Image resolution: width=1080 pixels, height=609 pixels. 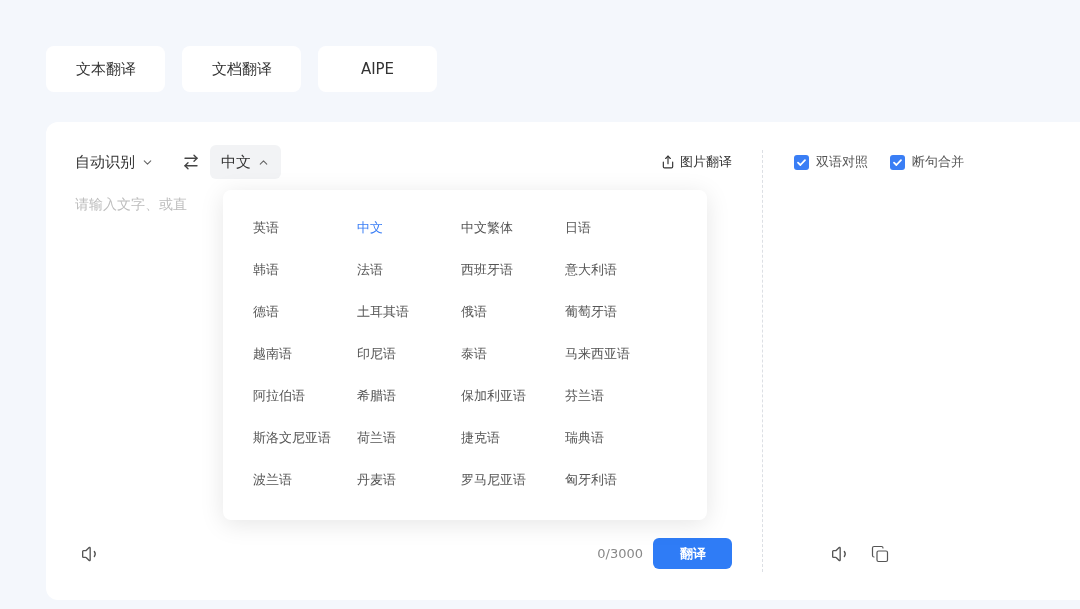 What do you see at coordinates (692, 553) in the screenshot?
I see `translate-button: 翻译` at bounding box center [692, 553].